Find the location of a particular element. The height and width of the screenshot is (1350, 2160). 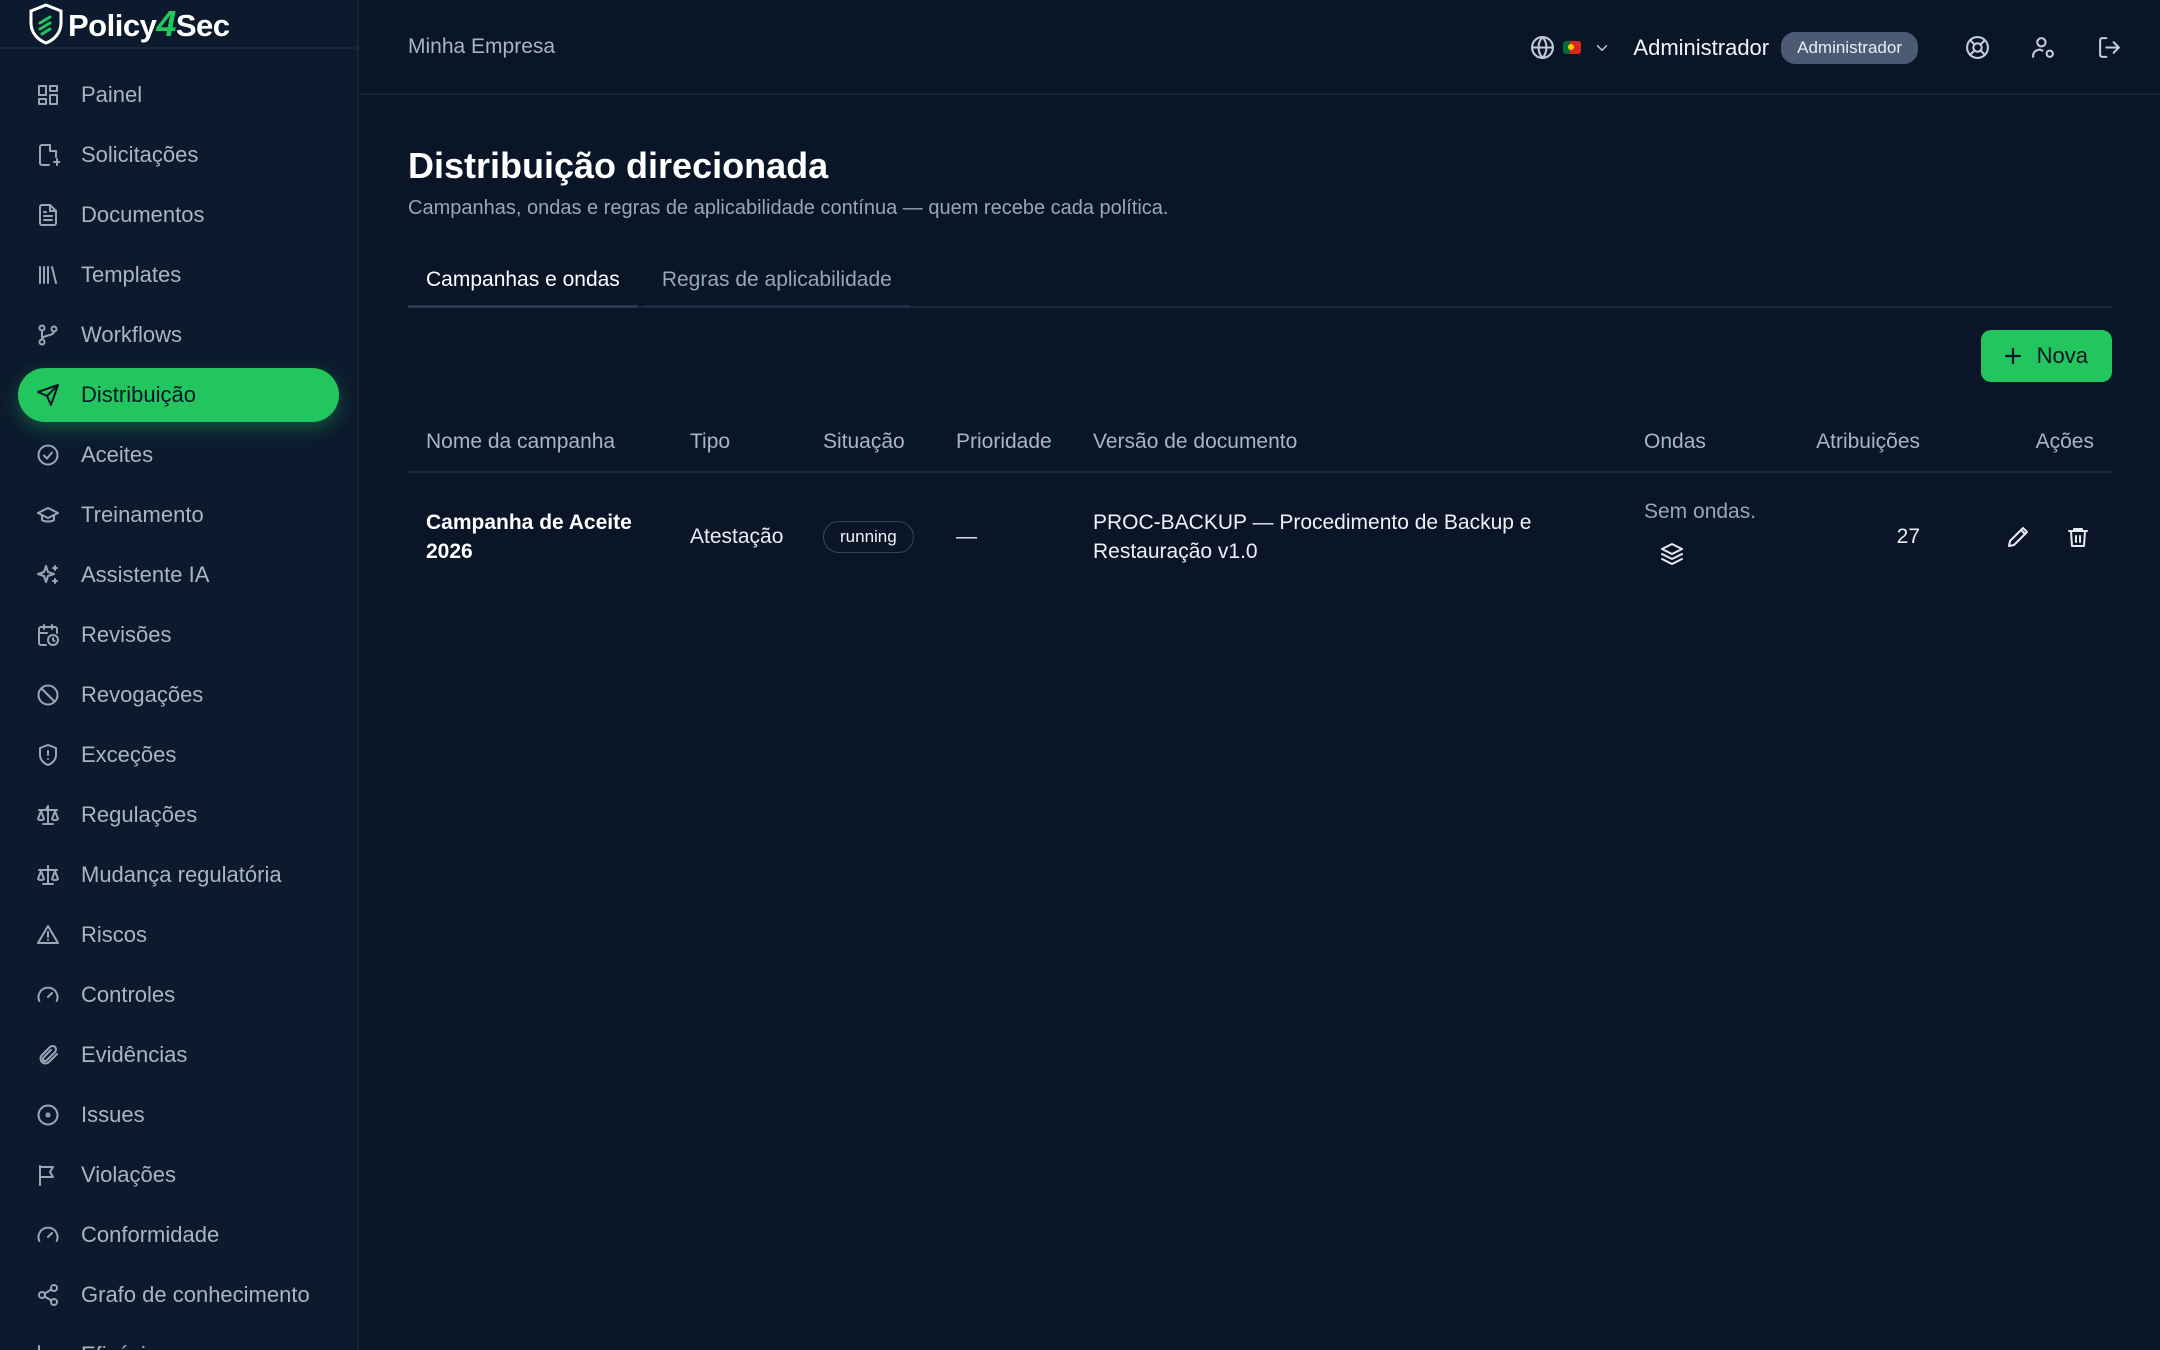

sidebar-item-painel: Painel is located at coordinates (178, 95).